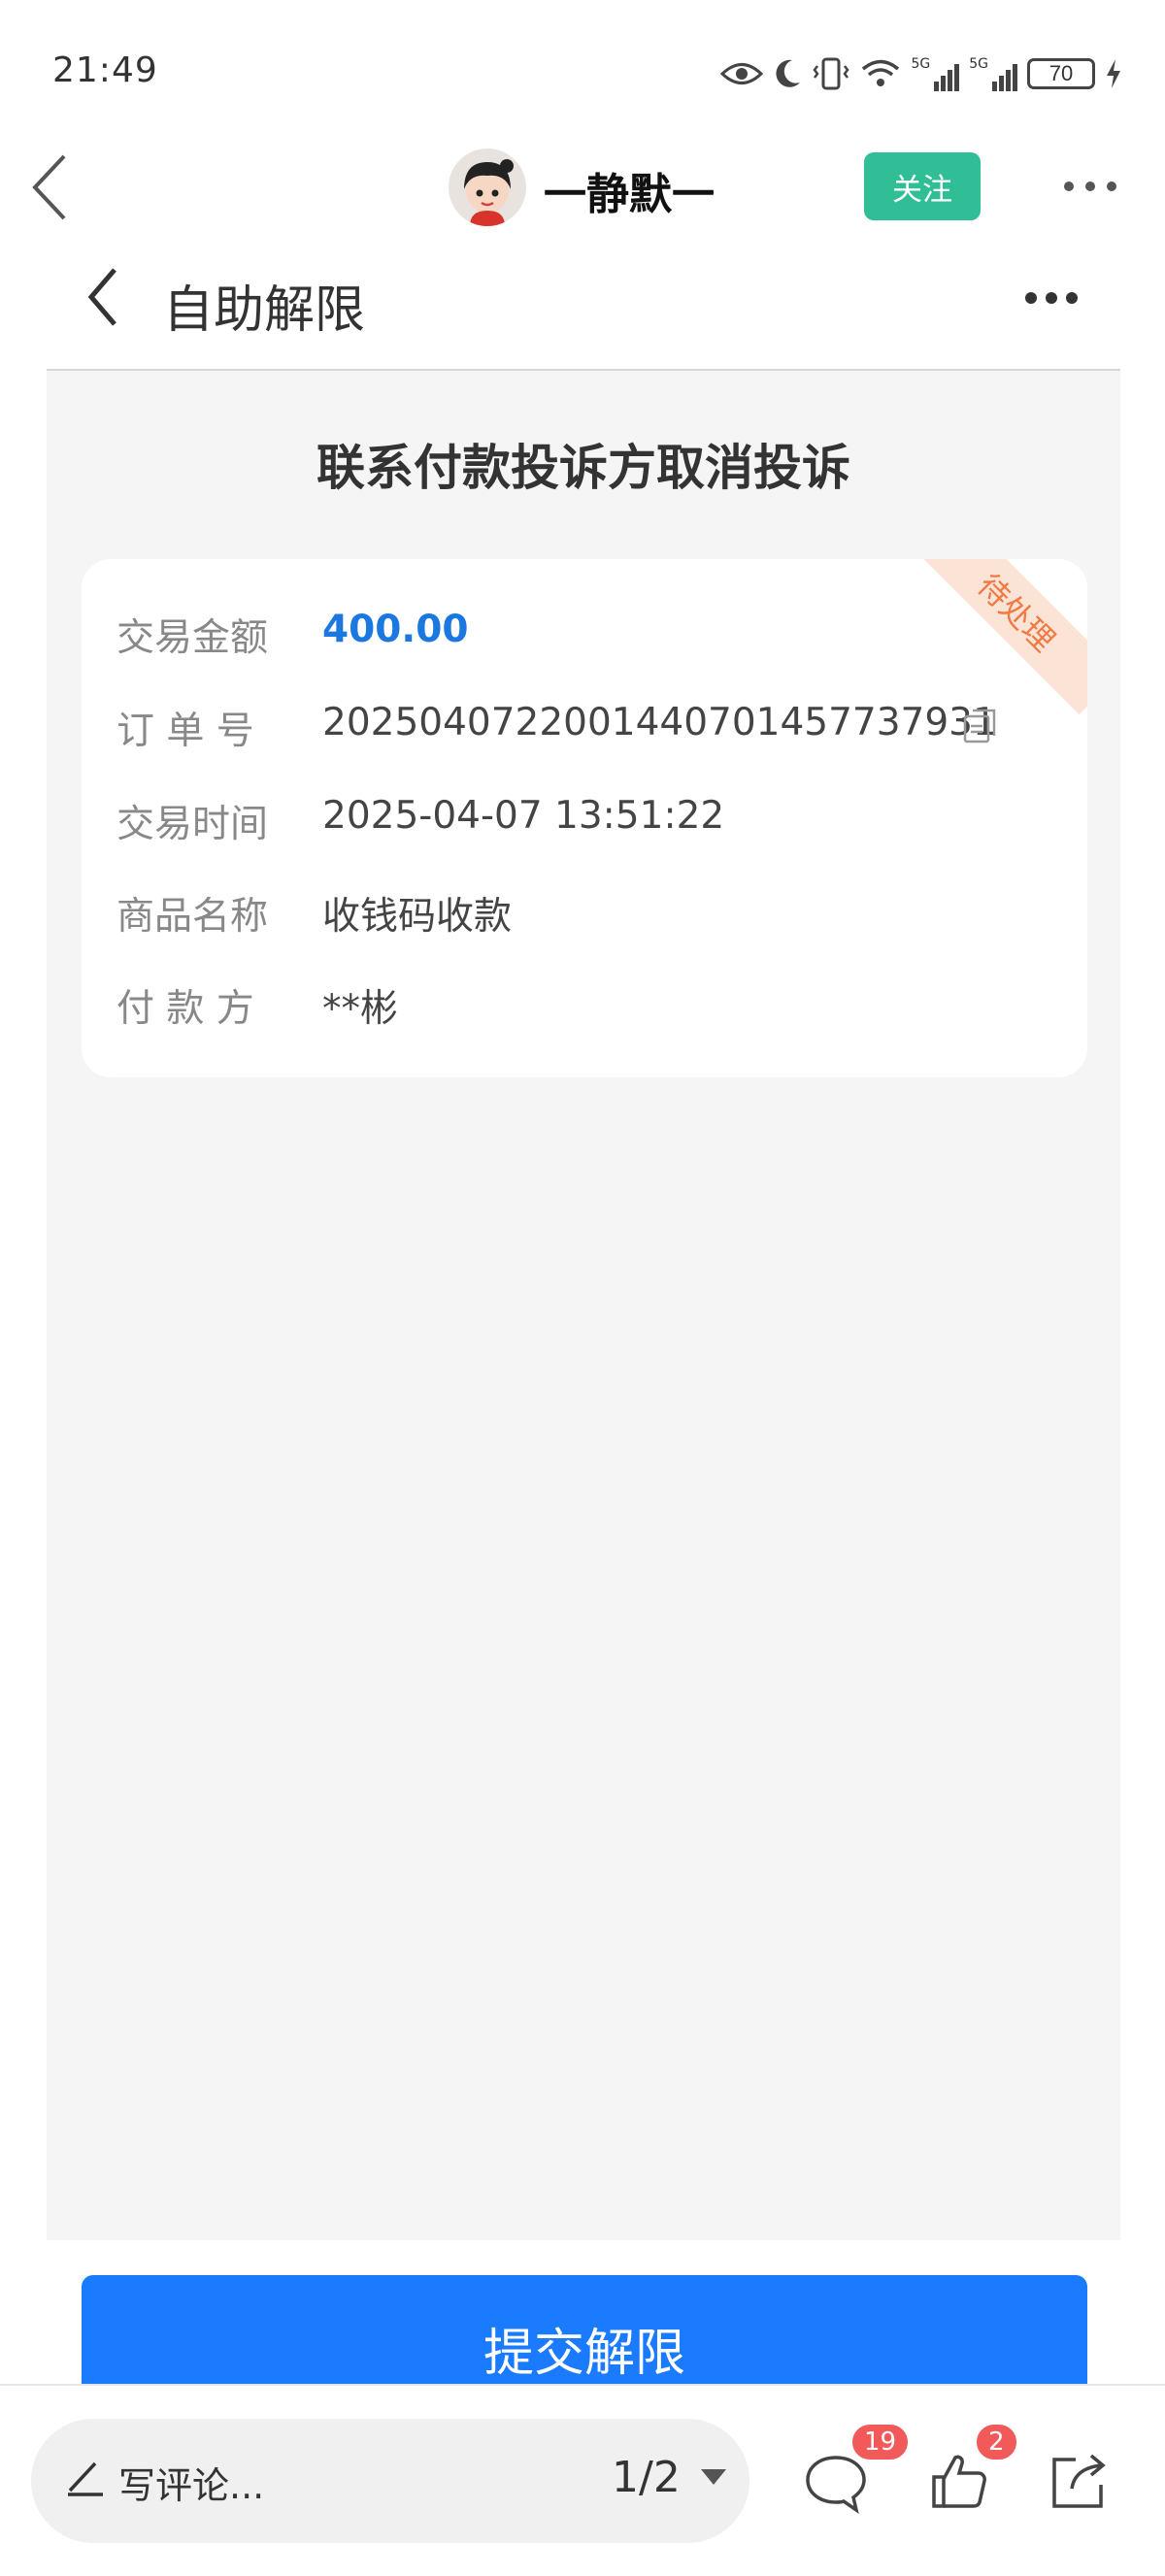 This screenshot has width=1165, height=2576. What do you see at coordinates (713, 2477) in the screenshot?
I see `dropdown-icon` at bounding box center [713, 2477].